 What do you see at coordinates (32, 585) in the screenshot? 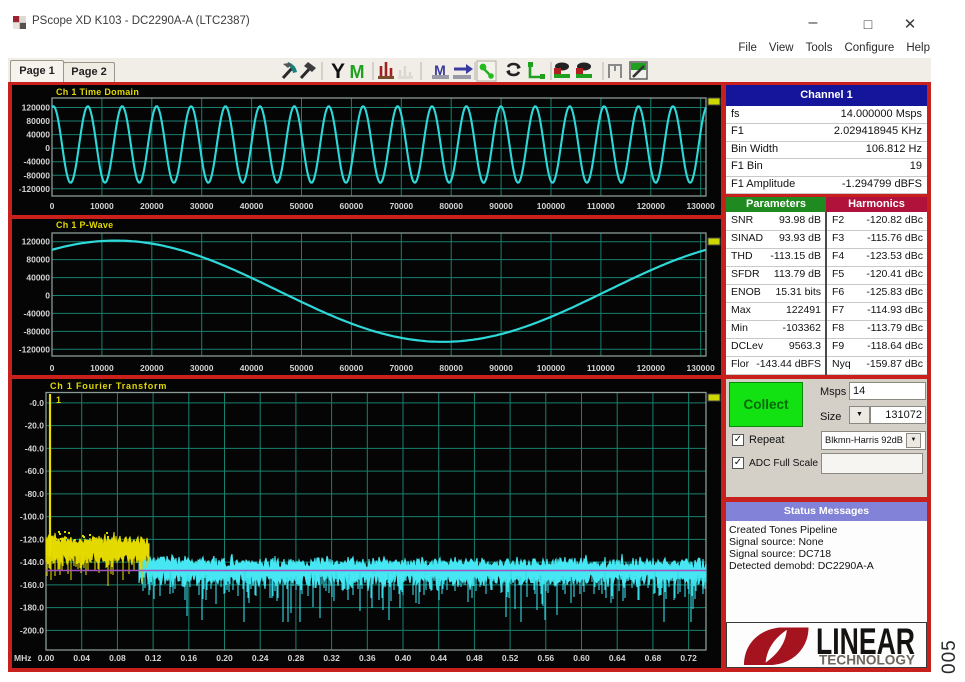
I see `svg-text: -160.0` at bounding box center [32, 585].